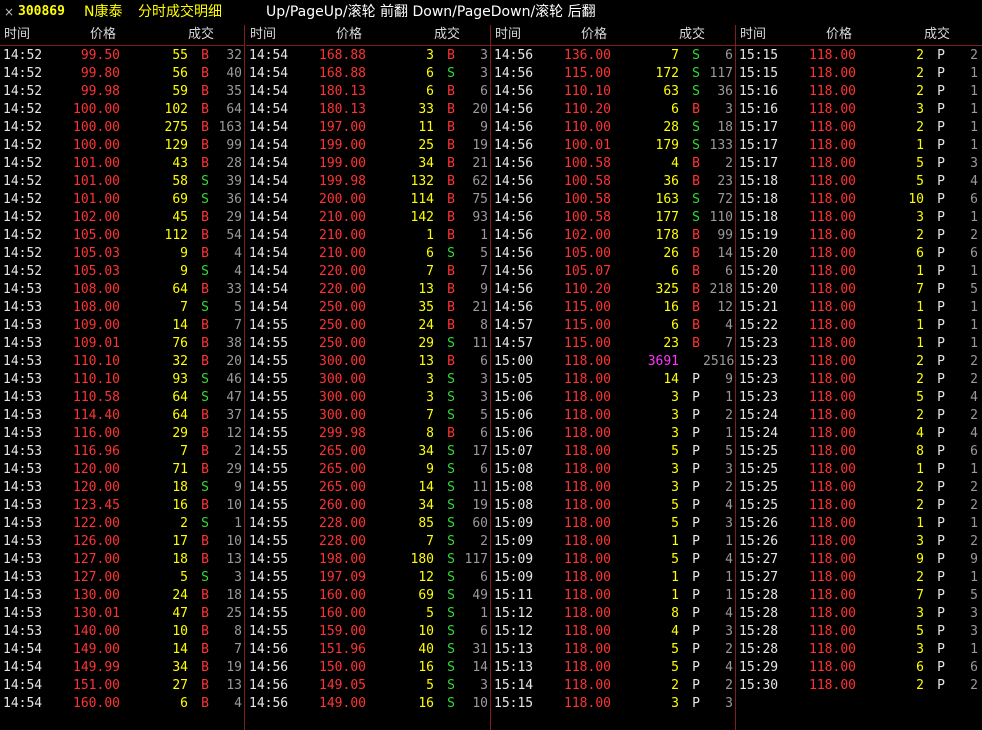 The image size is (982, 730). Describe the element at coordinates (613, 272) in the screenshot. I see `tick-row: 14:56 105.07 6 B 6` at that location.